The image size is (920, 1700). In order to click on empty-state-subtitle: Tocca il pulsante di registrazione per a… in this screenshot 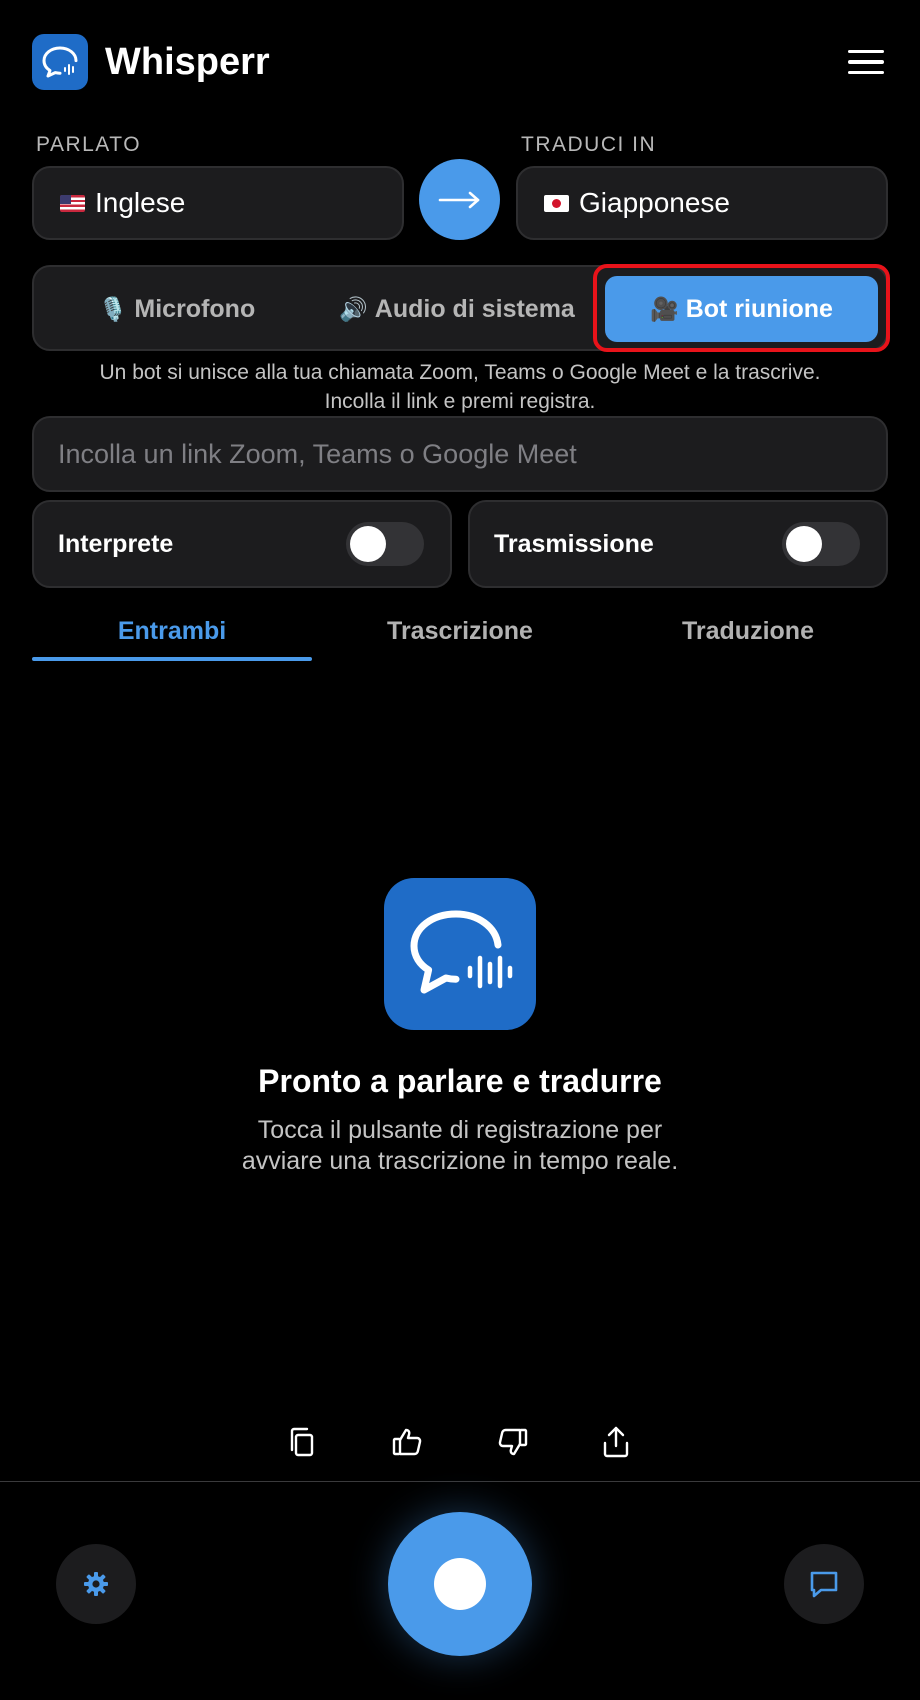, I will do `click(460, 1146)`.